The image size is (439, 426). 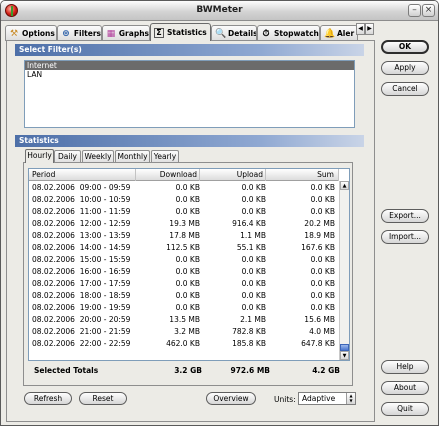 I want to click on cancel-button: Cancel, so click(x=405, y=89).